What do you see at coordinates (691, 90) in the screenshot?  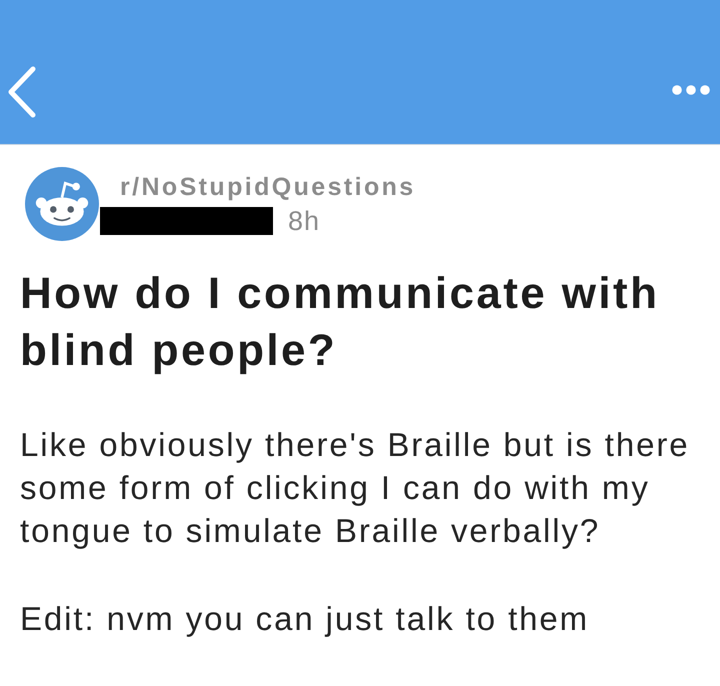 I see `more-options-icon` at bounding box center [691, 90].